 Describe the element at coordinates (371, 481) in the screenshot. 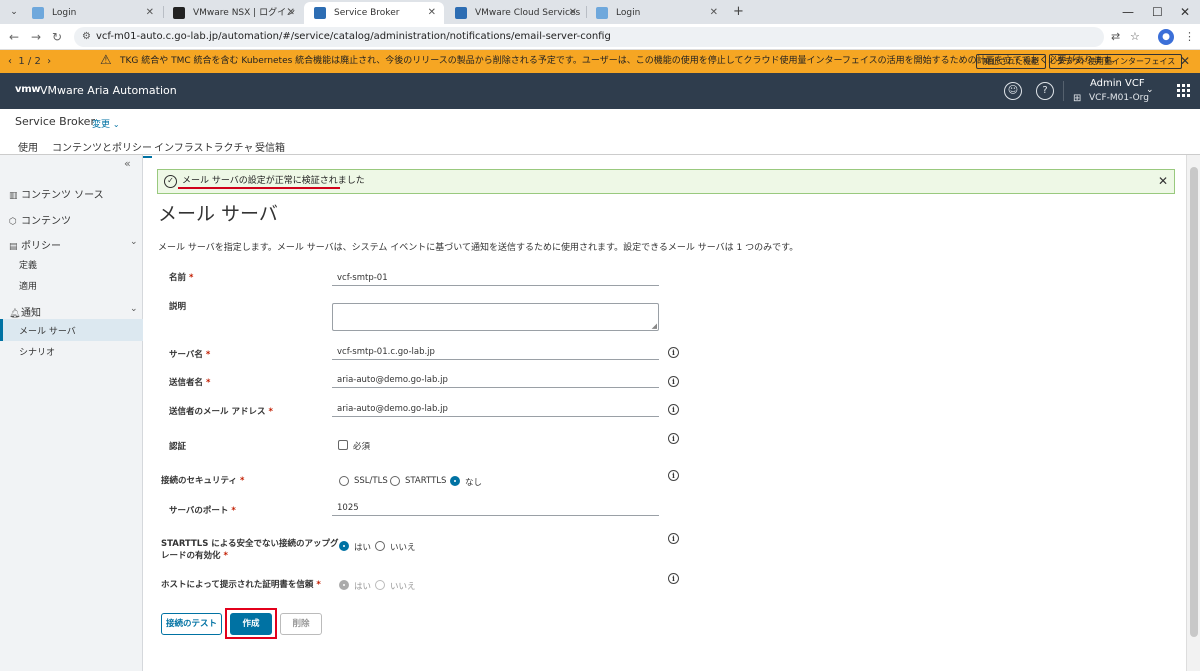

I see `security-ssl-tls-label: SSL/TLS` at that location.